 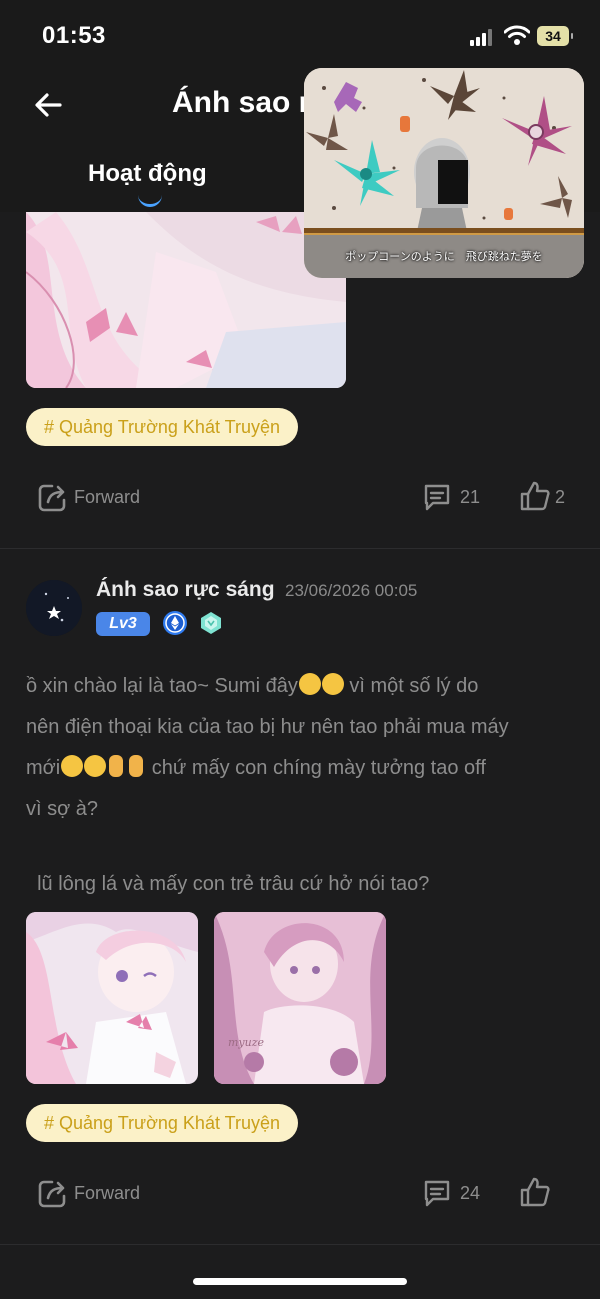 What do you see at coordinates (246, 1042) in the screenshot?
I see `svg-text: myuze` at bounding box center [246, 1042].